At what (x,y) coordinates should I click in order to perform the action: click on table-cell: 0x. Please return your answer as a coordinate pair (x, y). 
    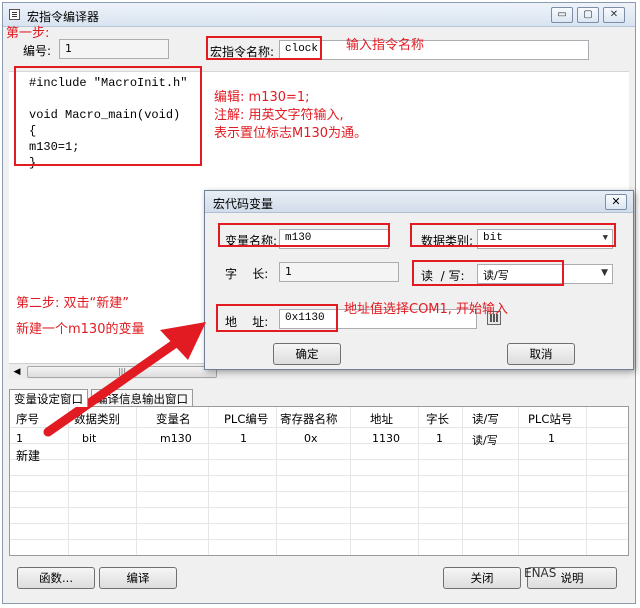
    Looking at the image, I should click on (311, 438).